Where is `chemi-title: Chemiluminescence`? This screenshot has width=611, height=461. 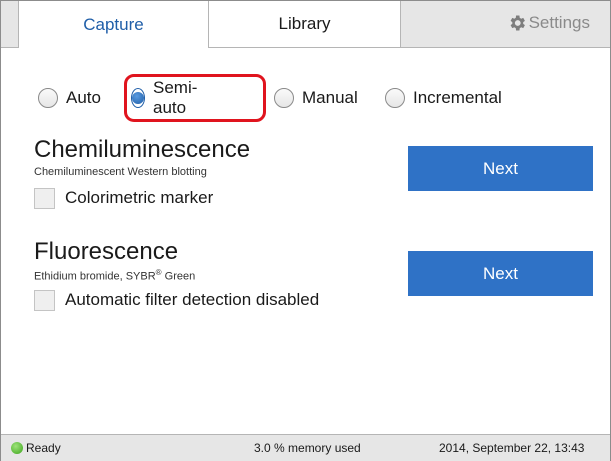 chemi-title: Chemiluminescence is located at coordinates (142, 149).